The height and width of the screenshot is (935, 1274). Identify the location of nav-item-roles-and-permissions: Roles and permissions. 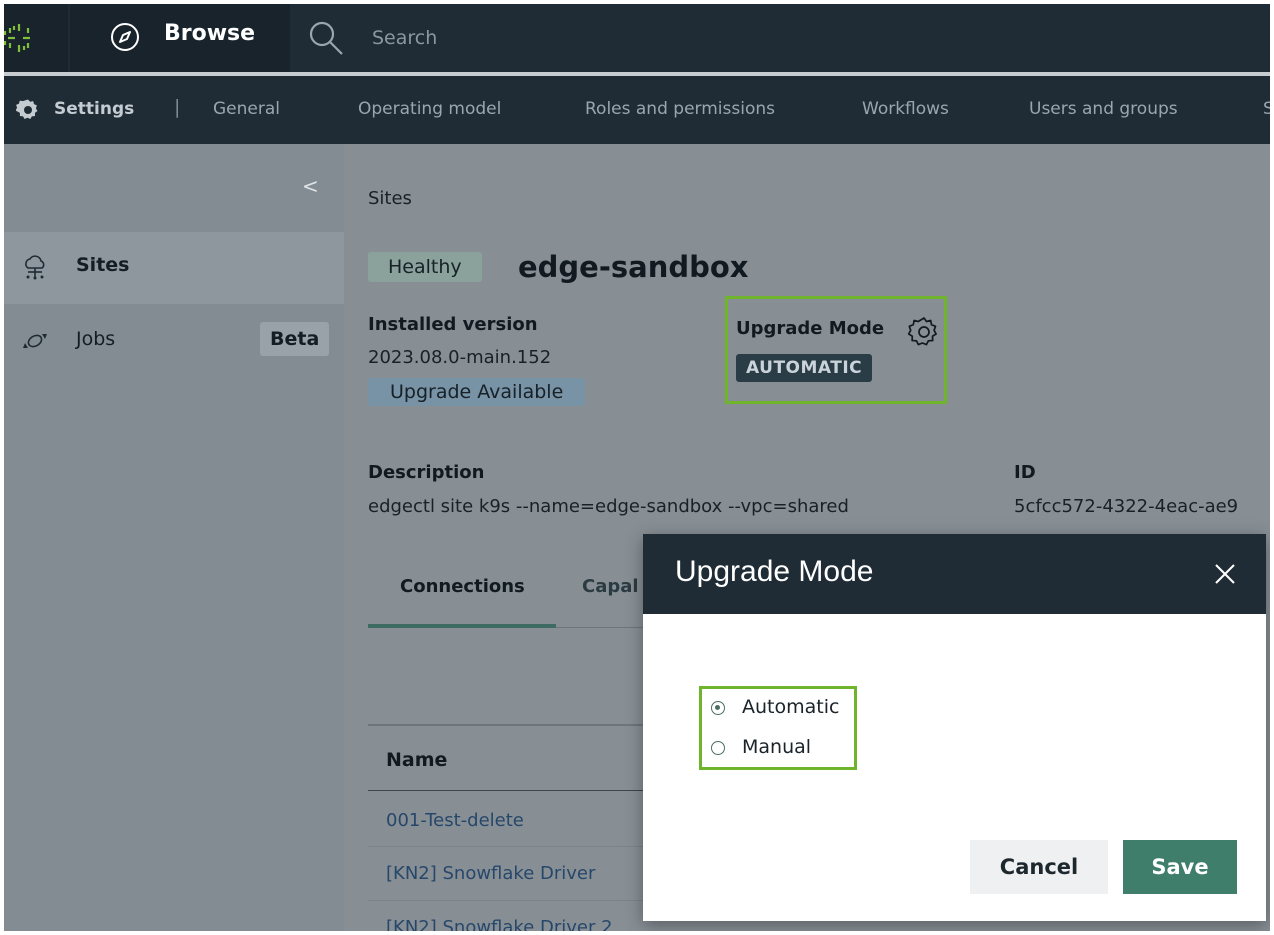
(680, 109).